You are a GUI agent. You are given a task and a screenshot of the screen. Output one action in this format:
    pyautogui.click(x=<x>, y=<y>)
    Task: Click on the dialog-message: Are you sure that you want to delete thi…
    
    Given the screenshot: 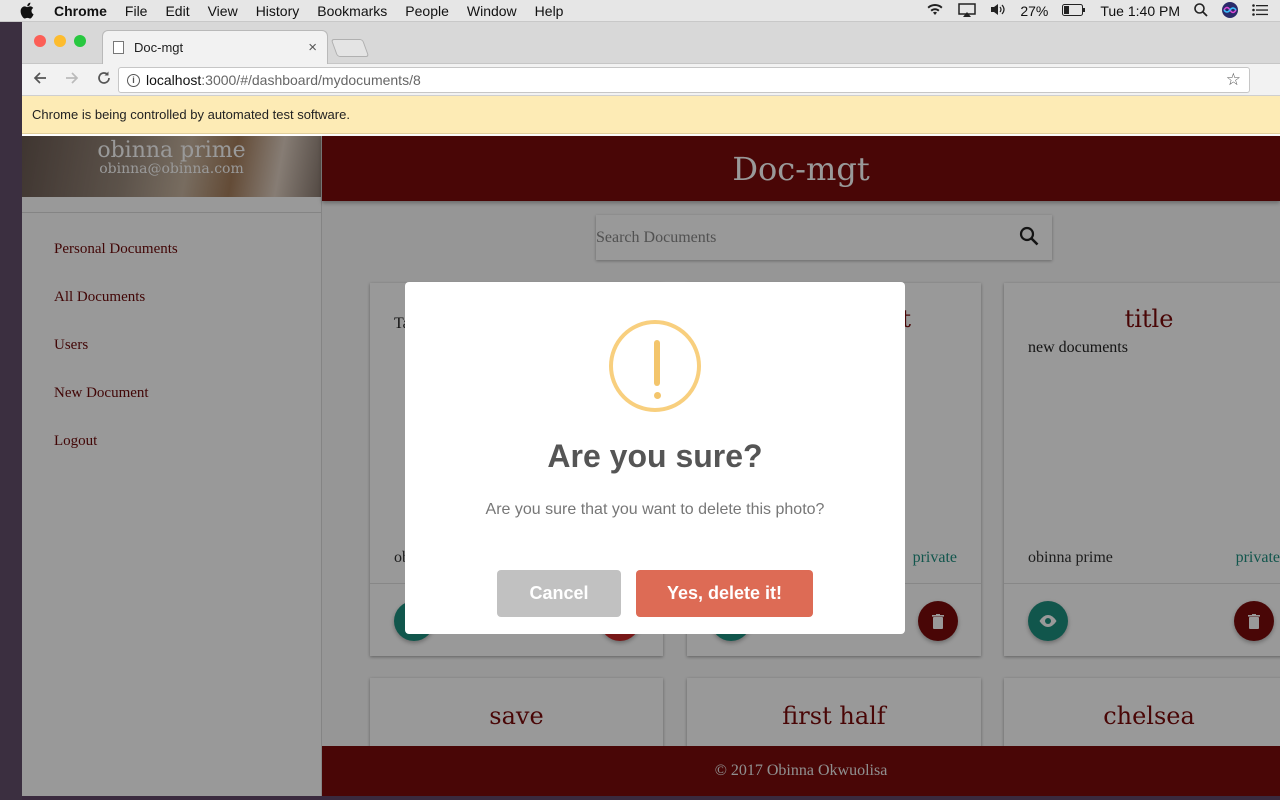 What is the action you would take?
    pyautogui.click(x=655, y=509)
    